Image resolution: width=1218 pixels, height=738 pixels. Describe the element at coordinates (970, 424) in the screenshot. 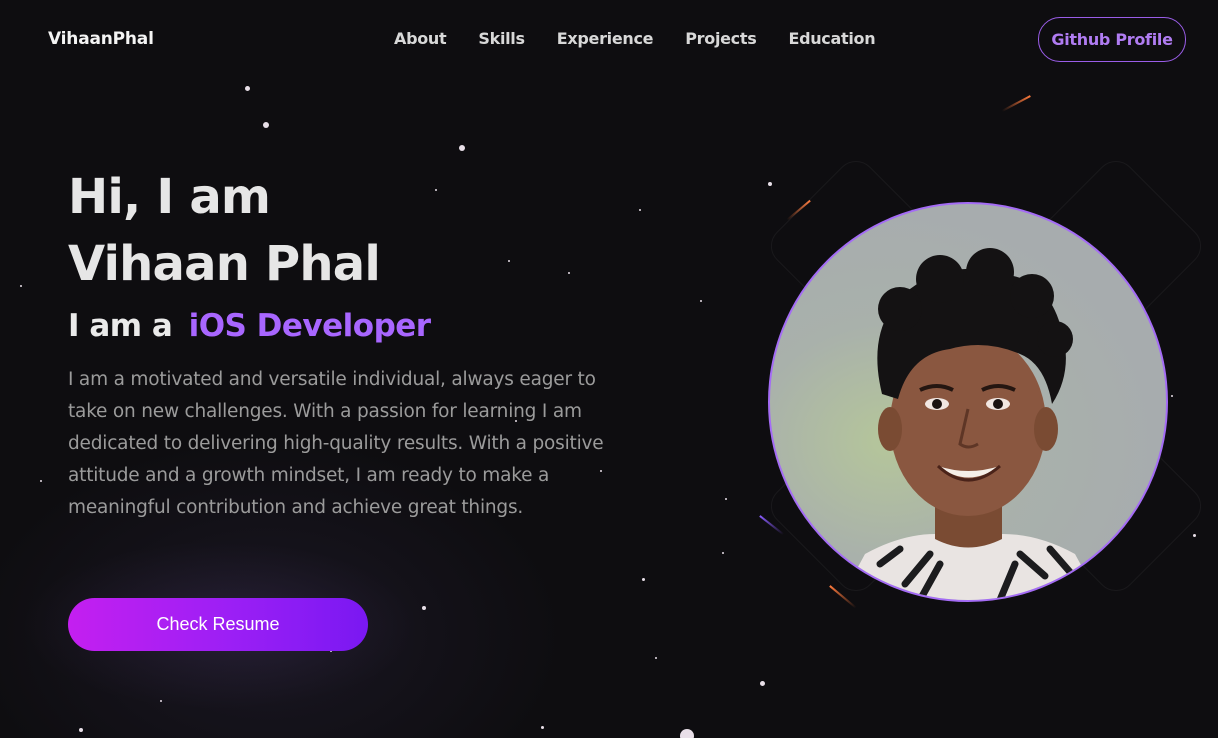

I see `portrait-illustration` at that location.